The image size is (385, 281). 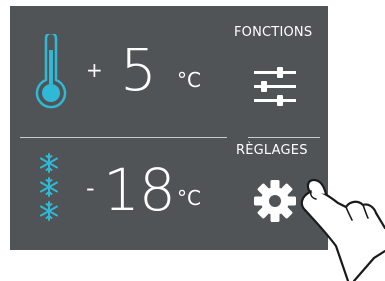 I want to click on functions-button: FONCTIONS, so click(x=278, y=70).